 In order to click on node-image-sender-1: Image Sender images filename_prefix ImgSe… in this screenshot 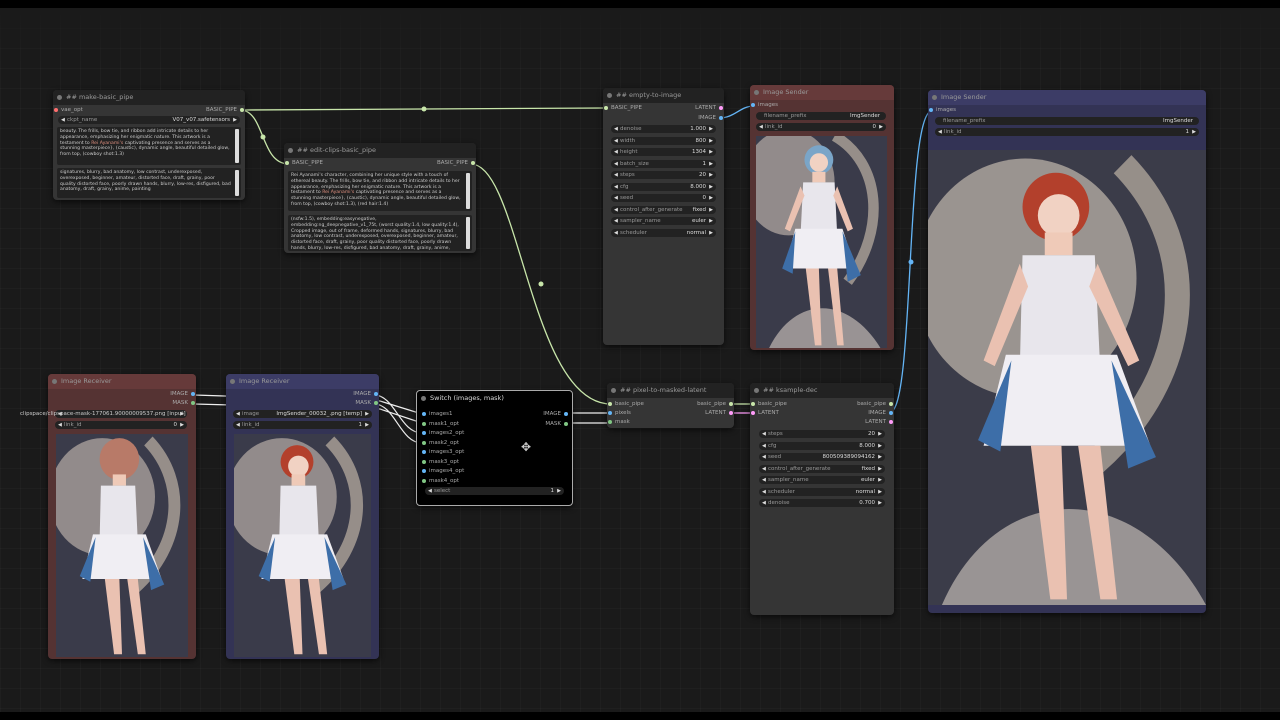, I will do `click(822, 217)`.